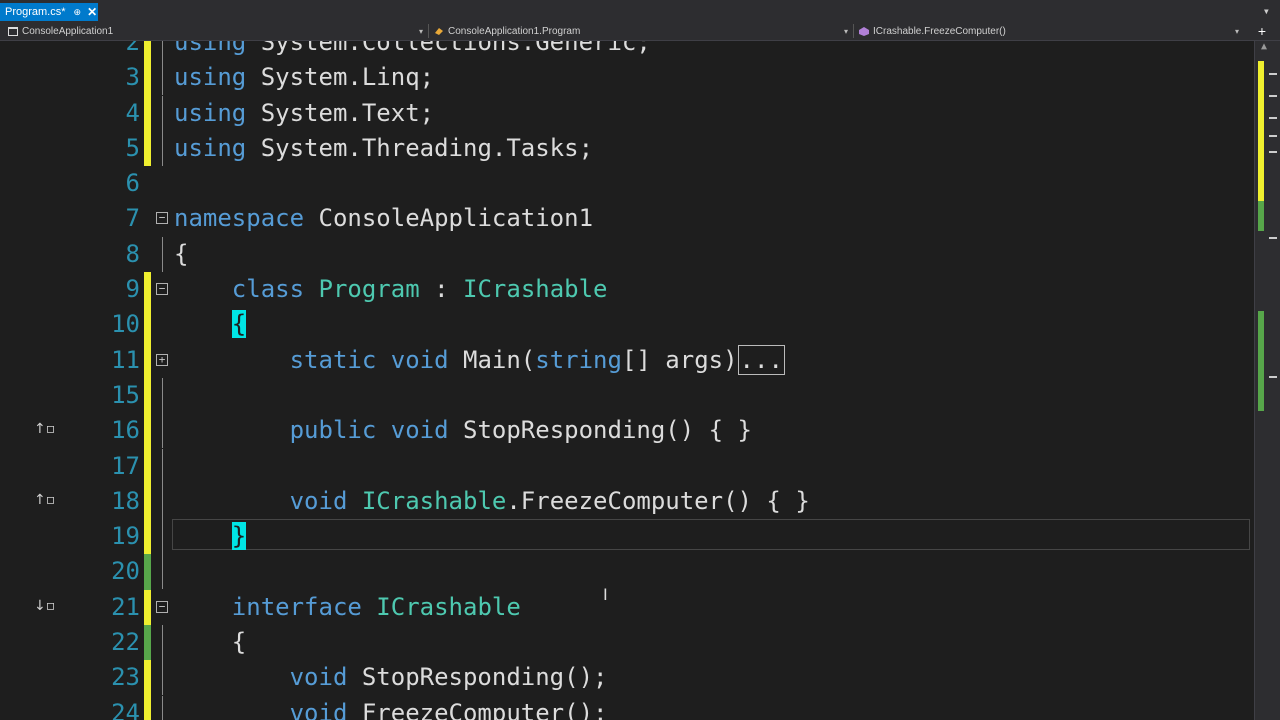 The height and width of the screenshot is (720, 1280). What do you see at coordinates (35, 12) in the screenshot?
I see `tab-label: Program.cs*` at bounding box center [35, 12].